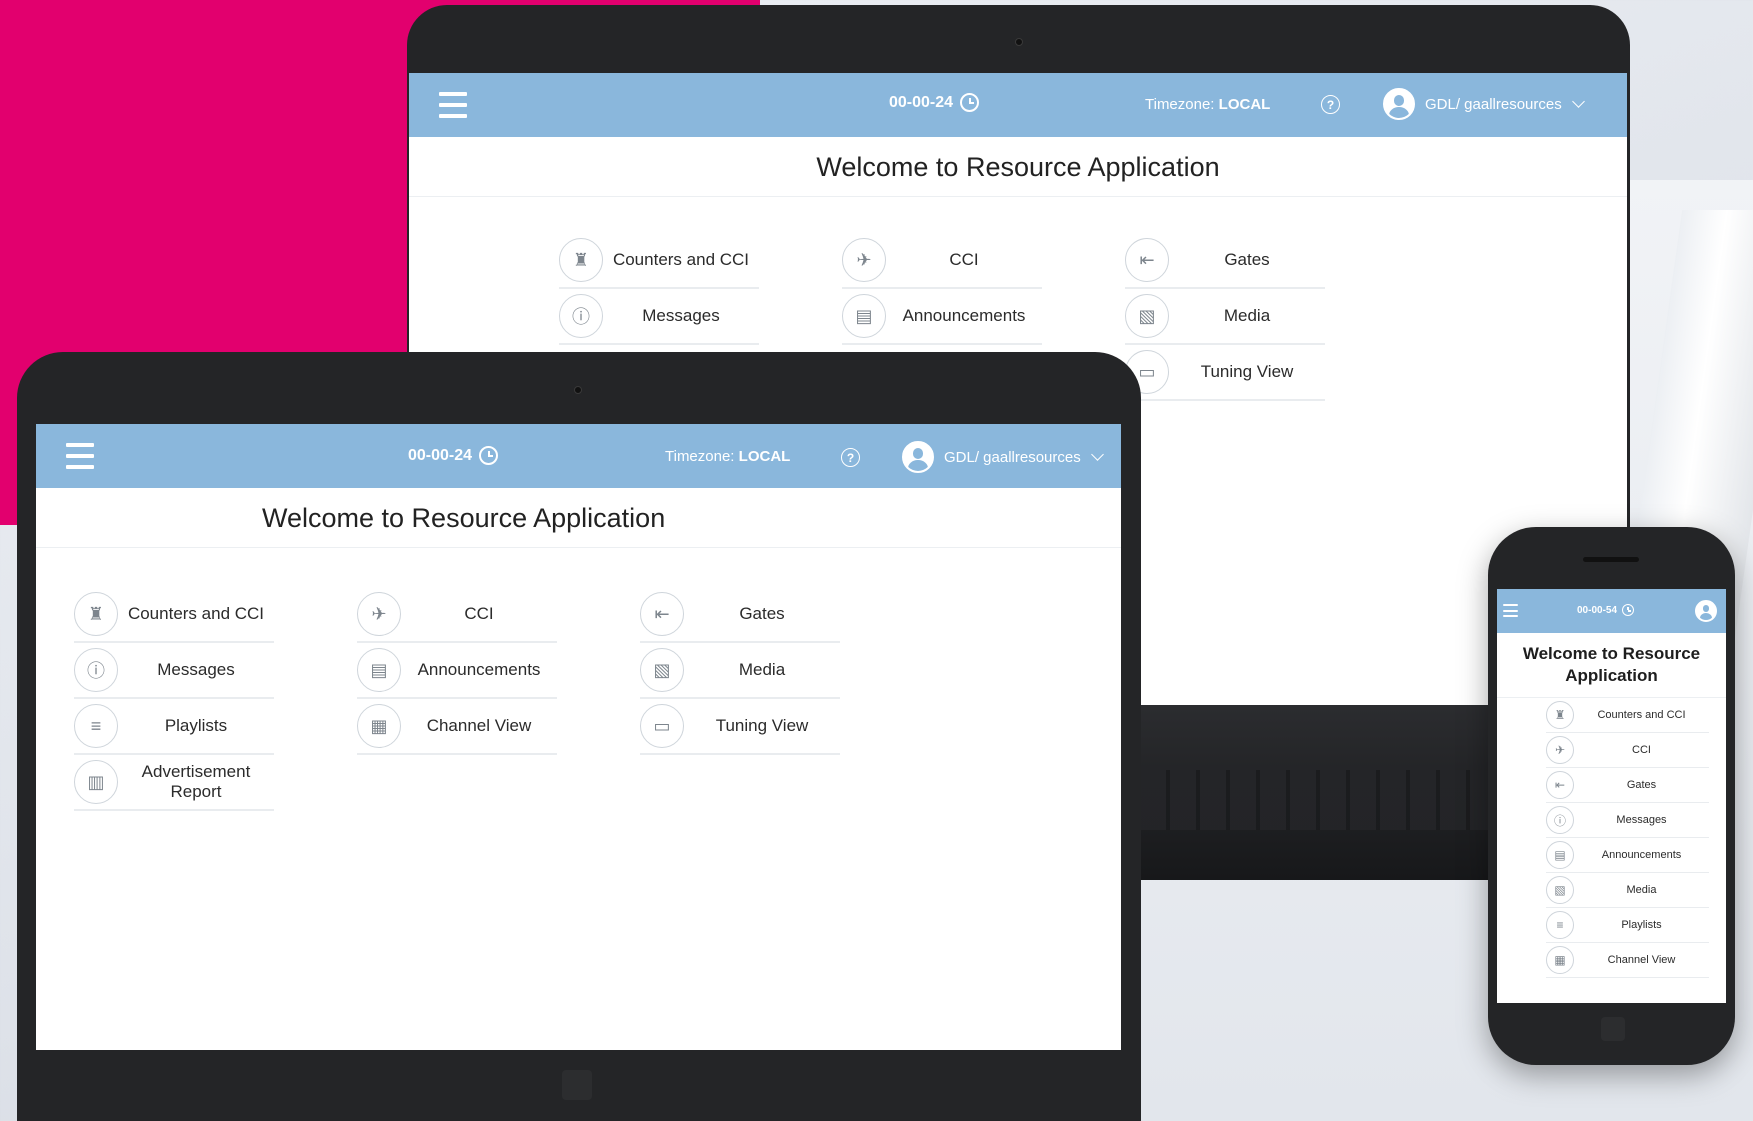 This screenshot has height=1121, width=1753. Describe the element at coordinates (1628, 610) in the screenshot. I see `clock-icon` at that location.